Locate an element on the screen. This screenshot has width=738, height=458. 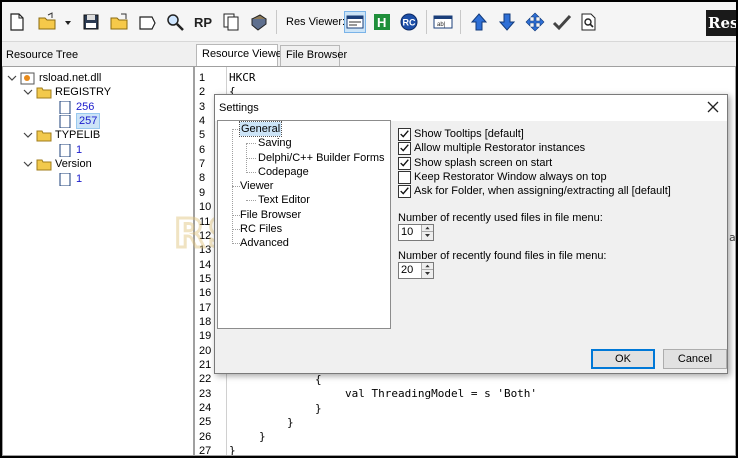
tree-leaf-label: 256 is located at coordinates (85, 107).